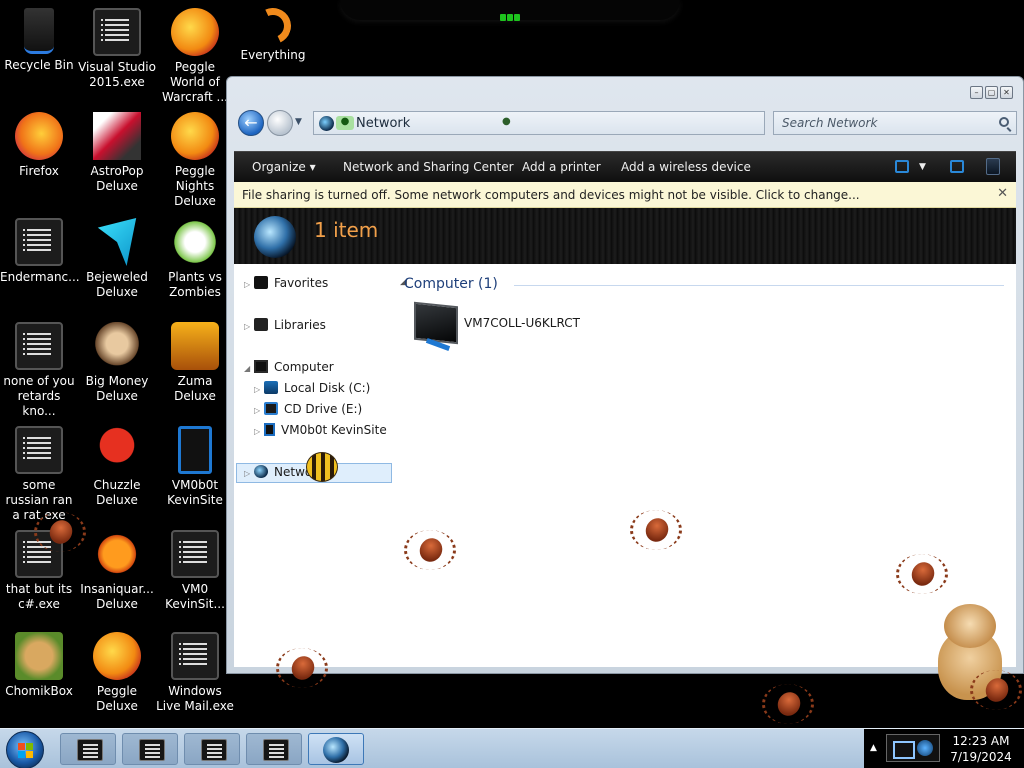  I want to click on address-bar: ● Network ● ▼ ✕, so click(573, 123).